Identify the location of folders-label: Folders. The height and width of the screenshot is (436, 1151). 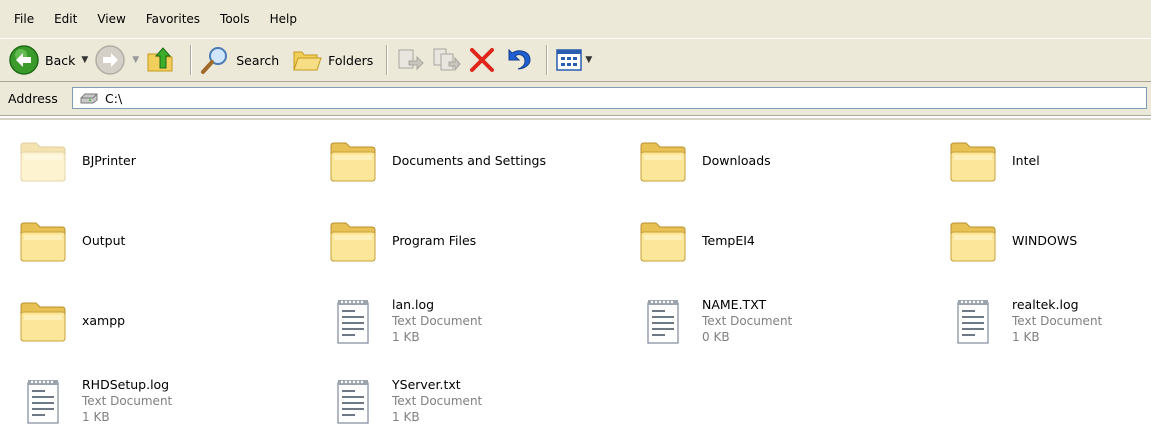
(351, 60).